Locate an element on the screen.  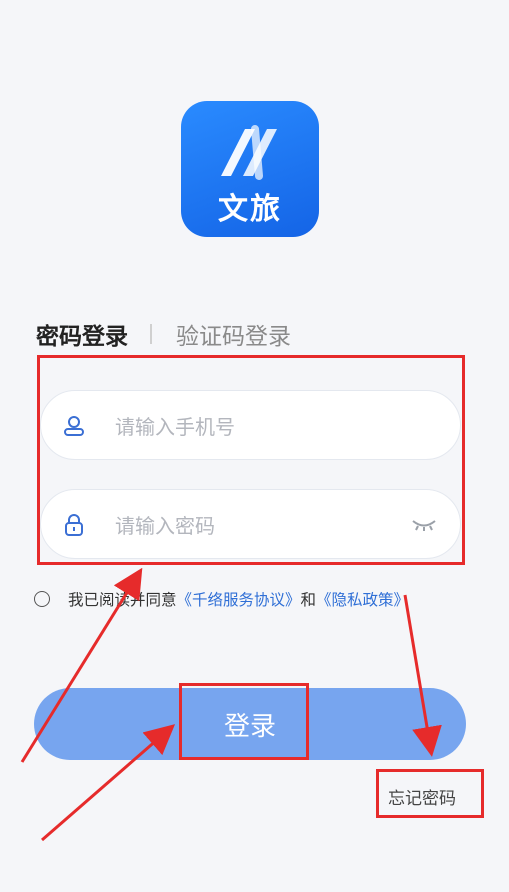
agreement-prefix: 我已阅读并同意 is located at coordinates (122, 600).